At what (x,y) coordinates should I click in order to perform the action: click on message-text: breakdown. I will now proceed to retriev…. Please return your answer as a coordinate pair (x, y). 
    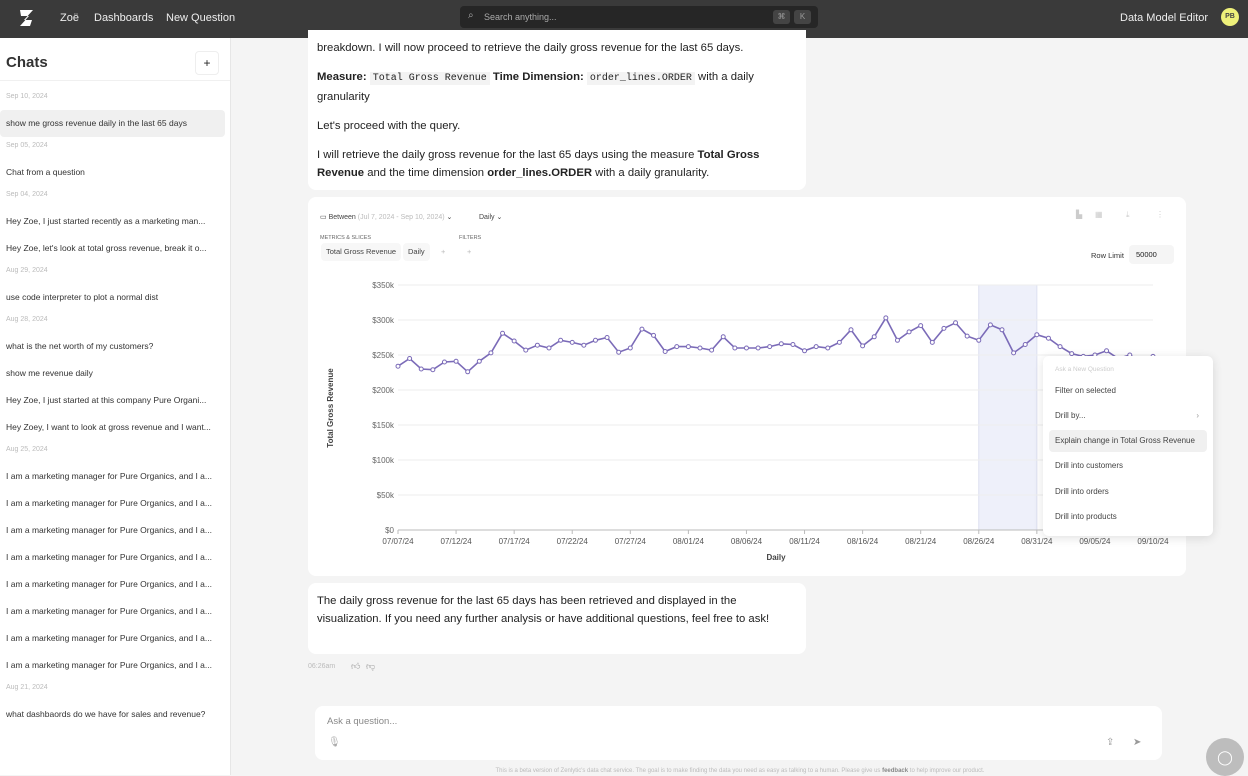
    Looking at the image, I should click on (530, 48).